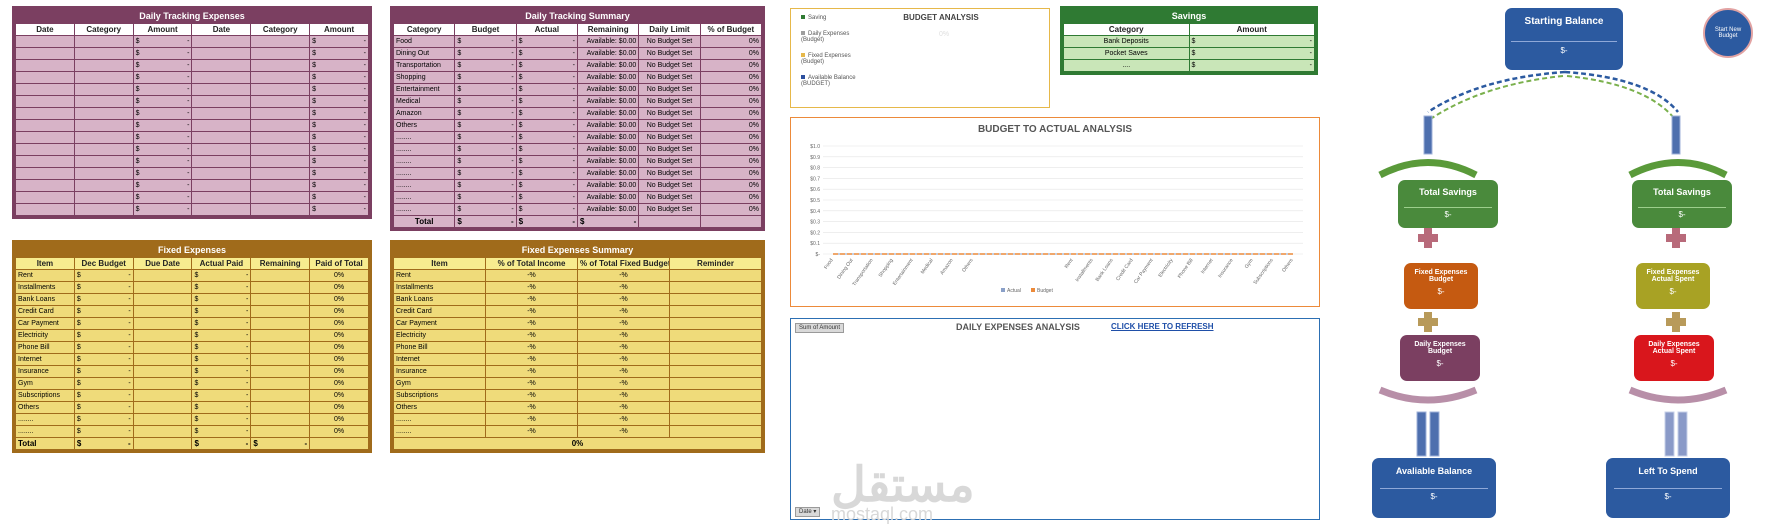 The width and height of the screenshot is (1790, 530). I want to click on date-field-button: Date ▾, so click(808, 512).